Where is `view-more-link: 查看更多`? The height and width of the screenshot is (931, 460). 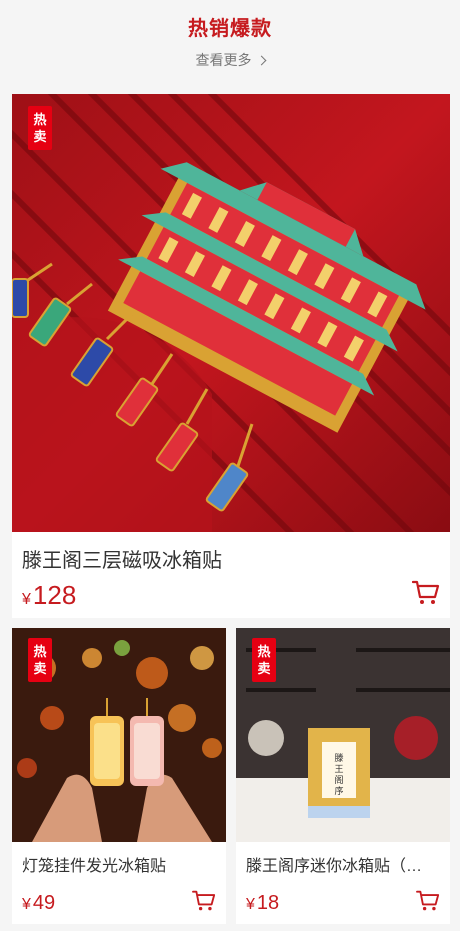
view-more-link: 查看更多 is located at coordinates (230, 60).